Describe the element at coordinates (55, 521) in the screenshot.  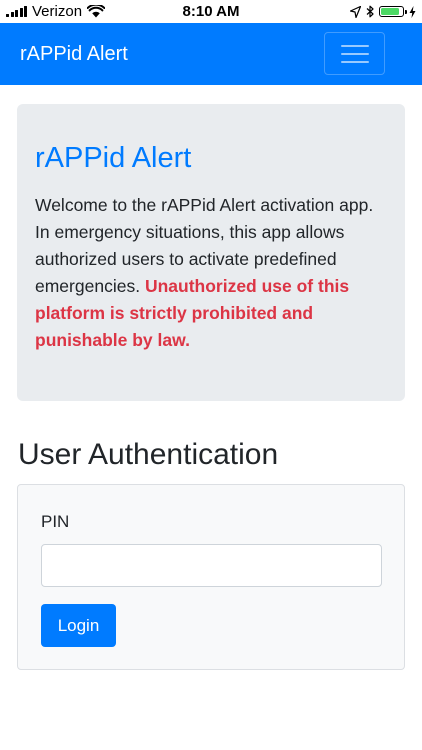
I see `pin-label: PIN` at that location.